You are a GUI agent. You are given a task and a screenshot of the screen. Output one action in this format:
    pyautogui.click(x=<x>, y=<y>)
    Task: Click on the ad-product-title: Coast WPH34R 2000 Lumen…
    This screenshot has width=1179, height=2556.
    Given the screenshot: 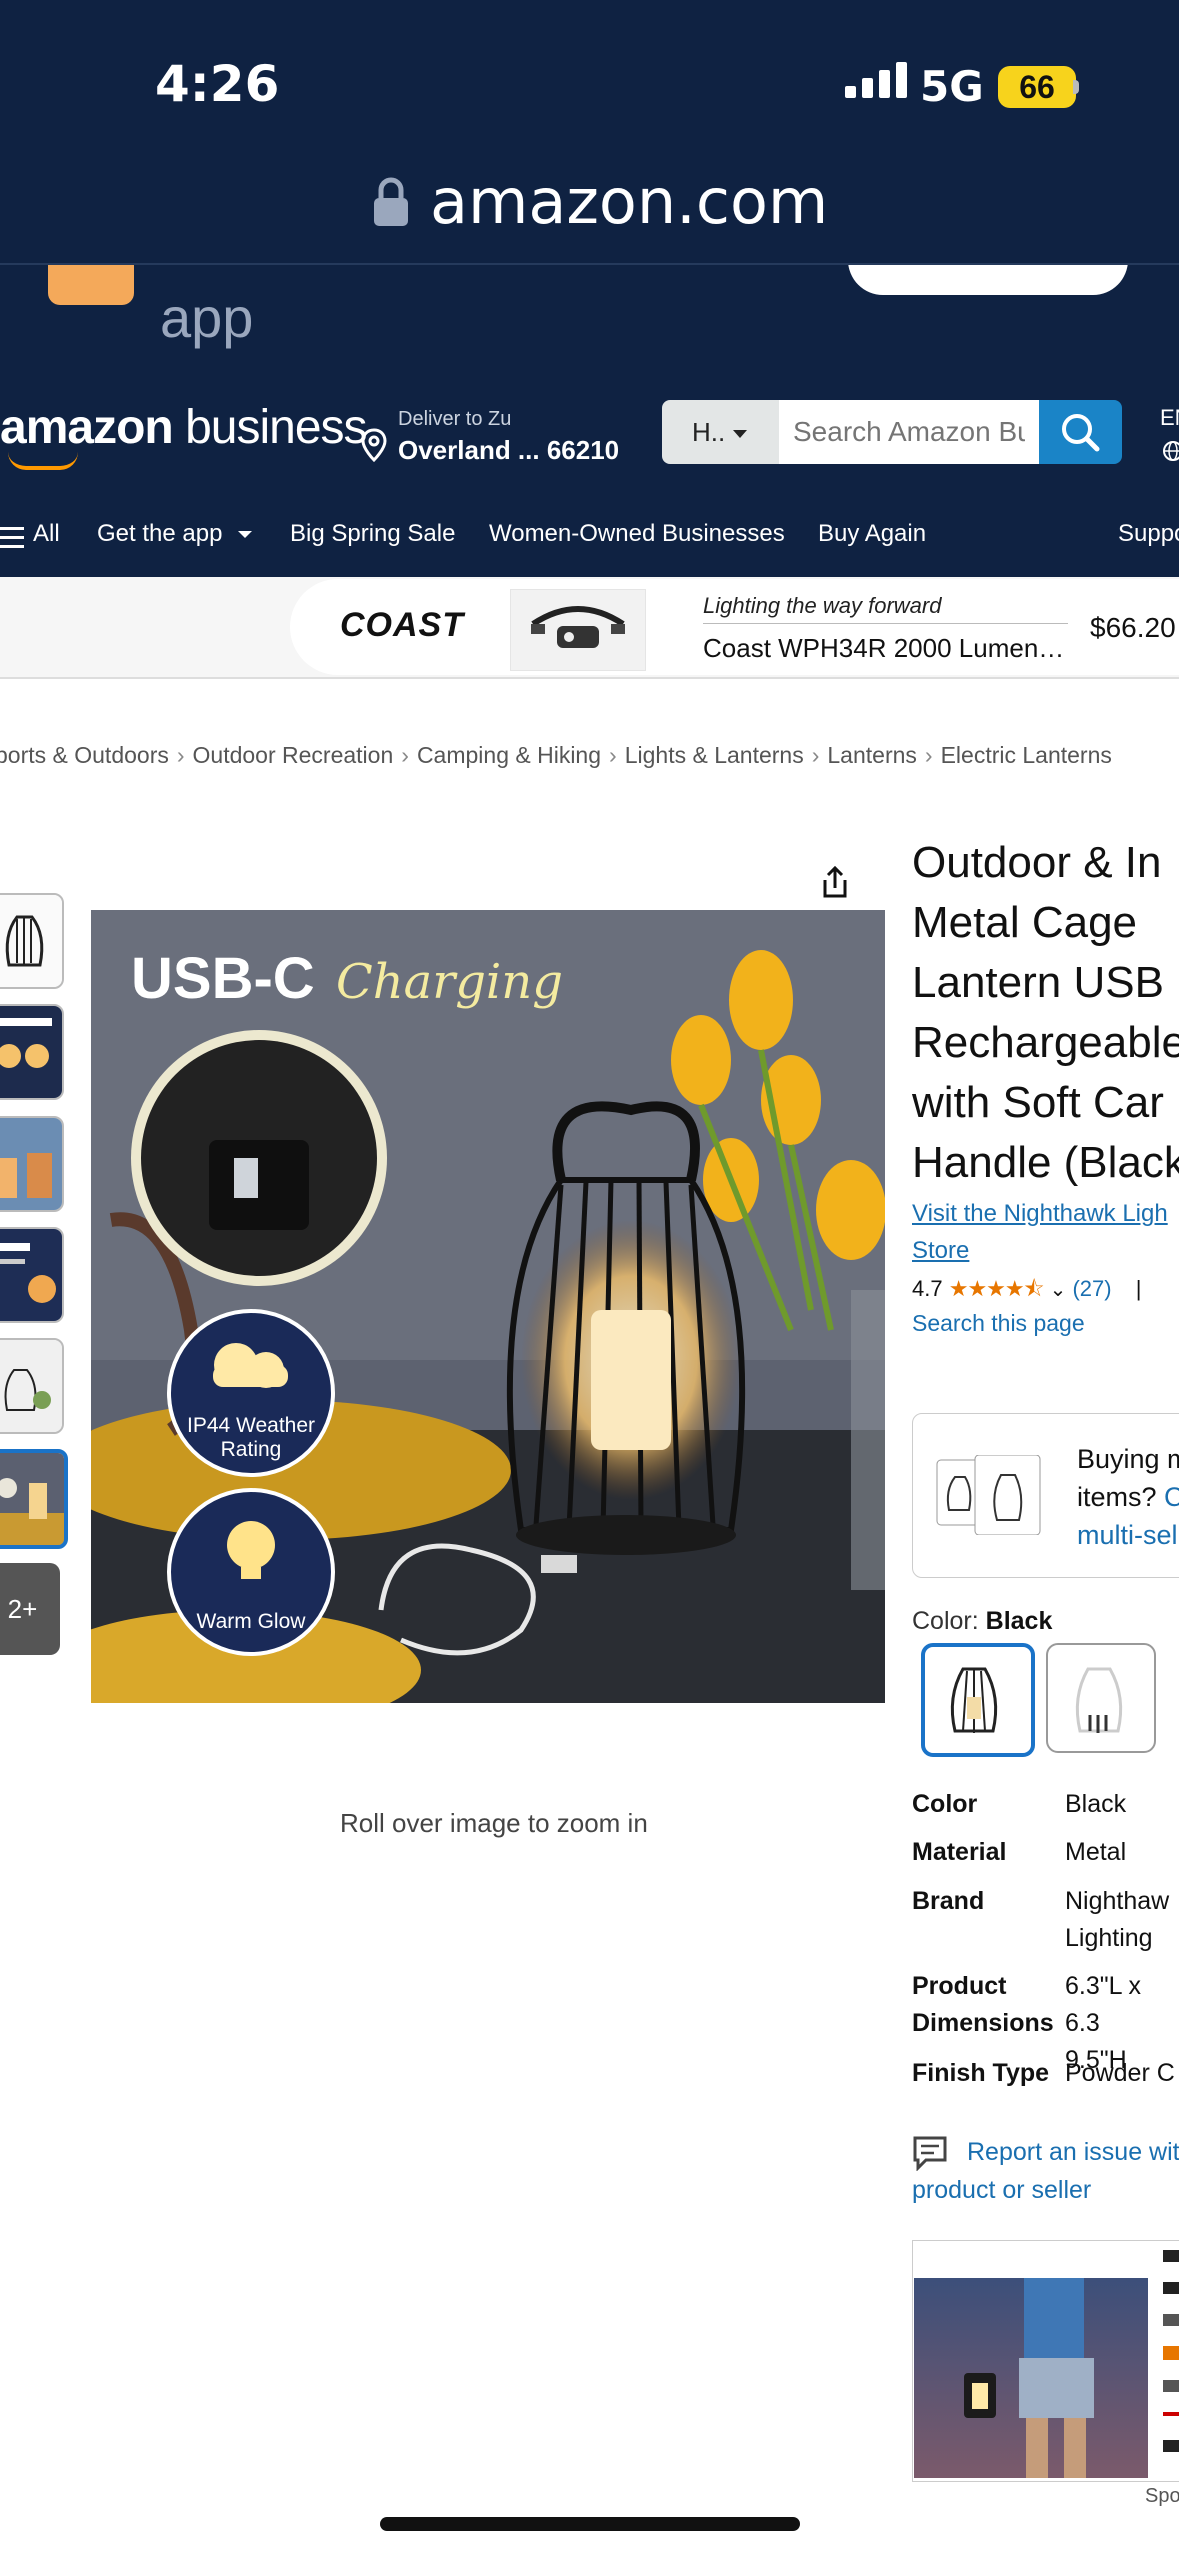 What is the action you would take?
    pyautogui.click(x=883, y=648)
    